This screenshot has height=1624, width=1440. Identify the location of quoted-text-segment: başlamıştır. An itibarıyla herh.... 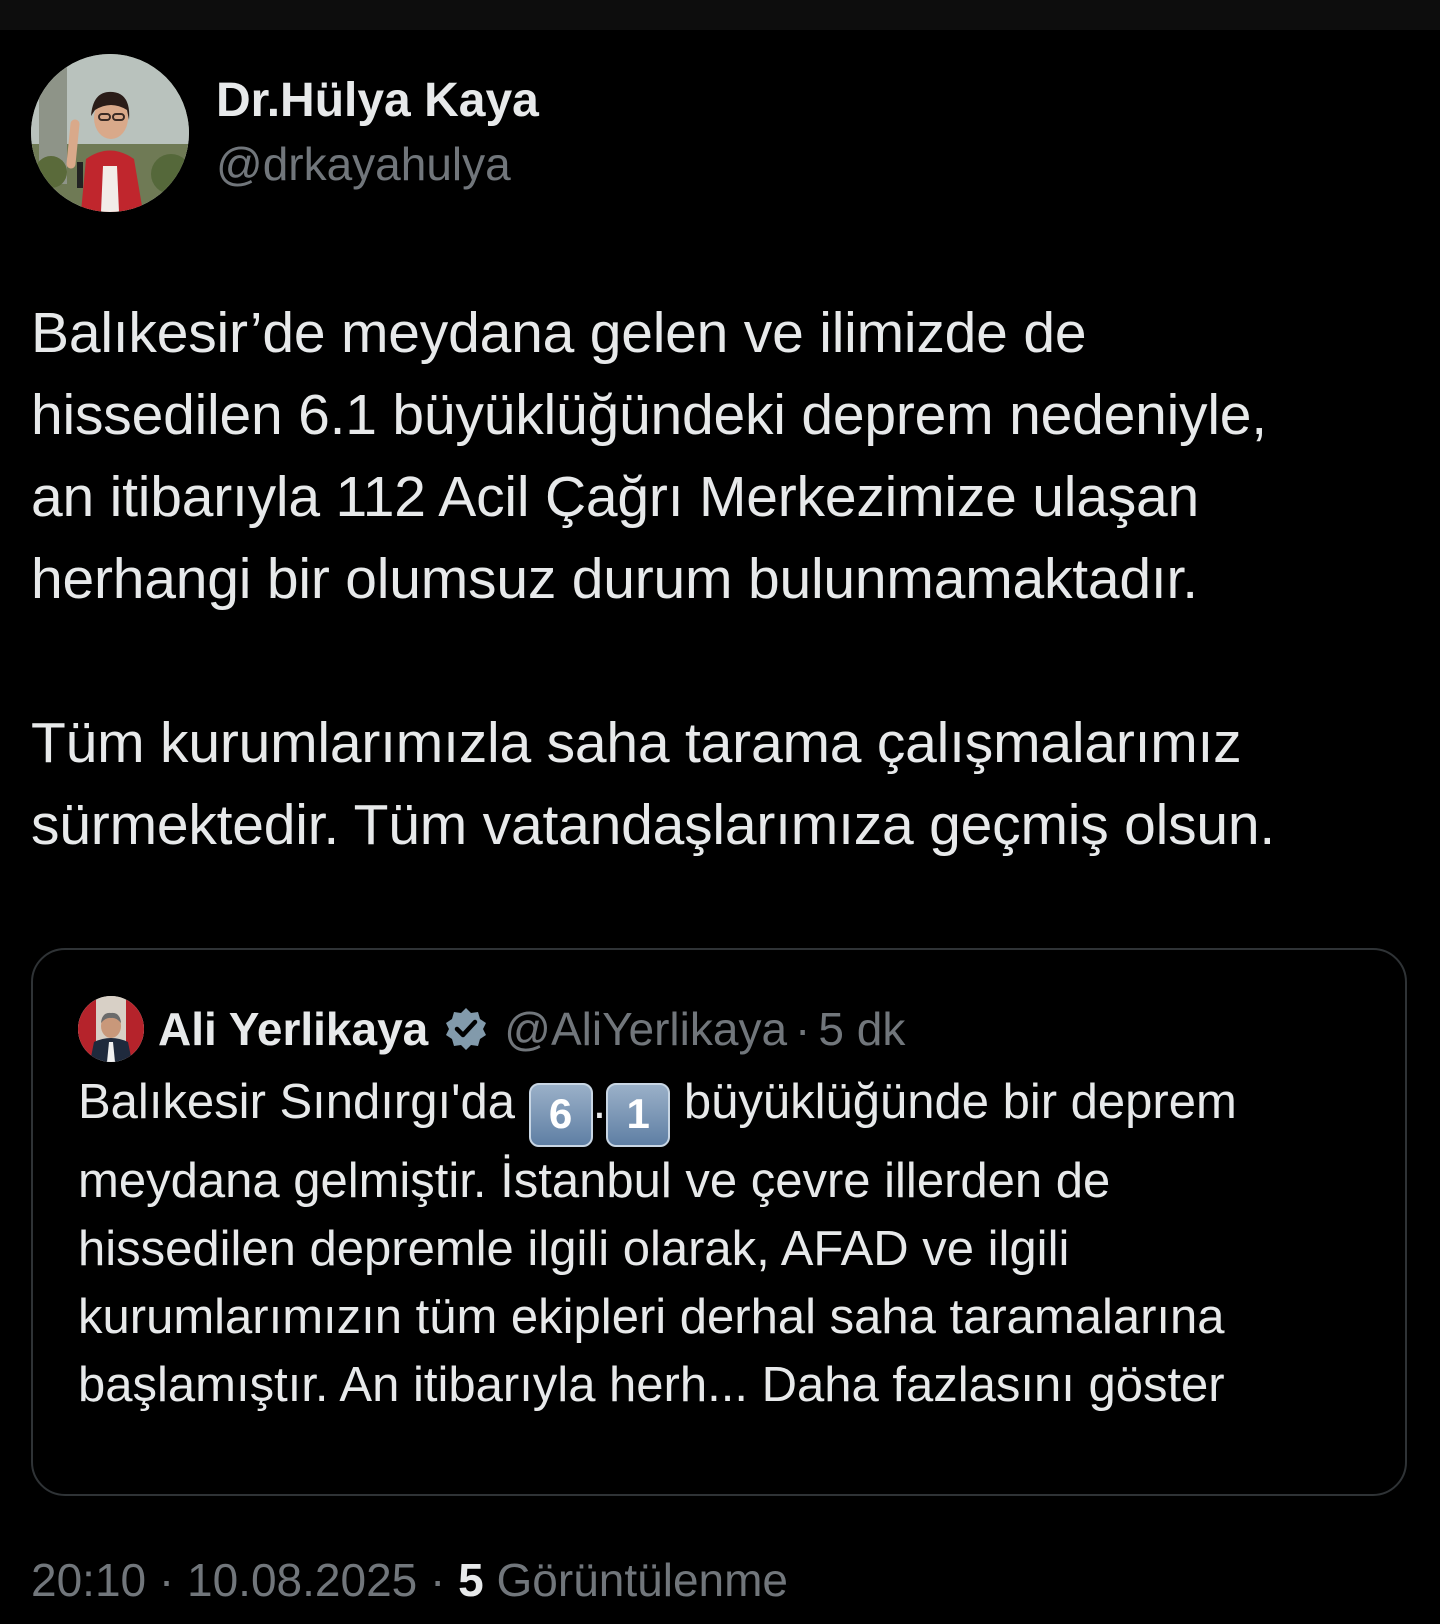
(420, 1385).